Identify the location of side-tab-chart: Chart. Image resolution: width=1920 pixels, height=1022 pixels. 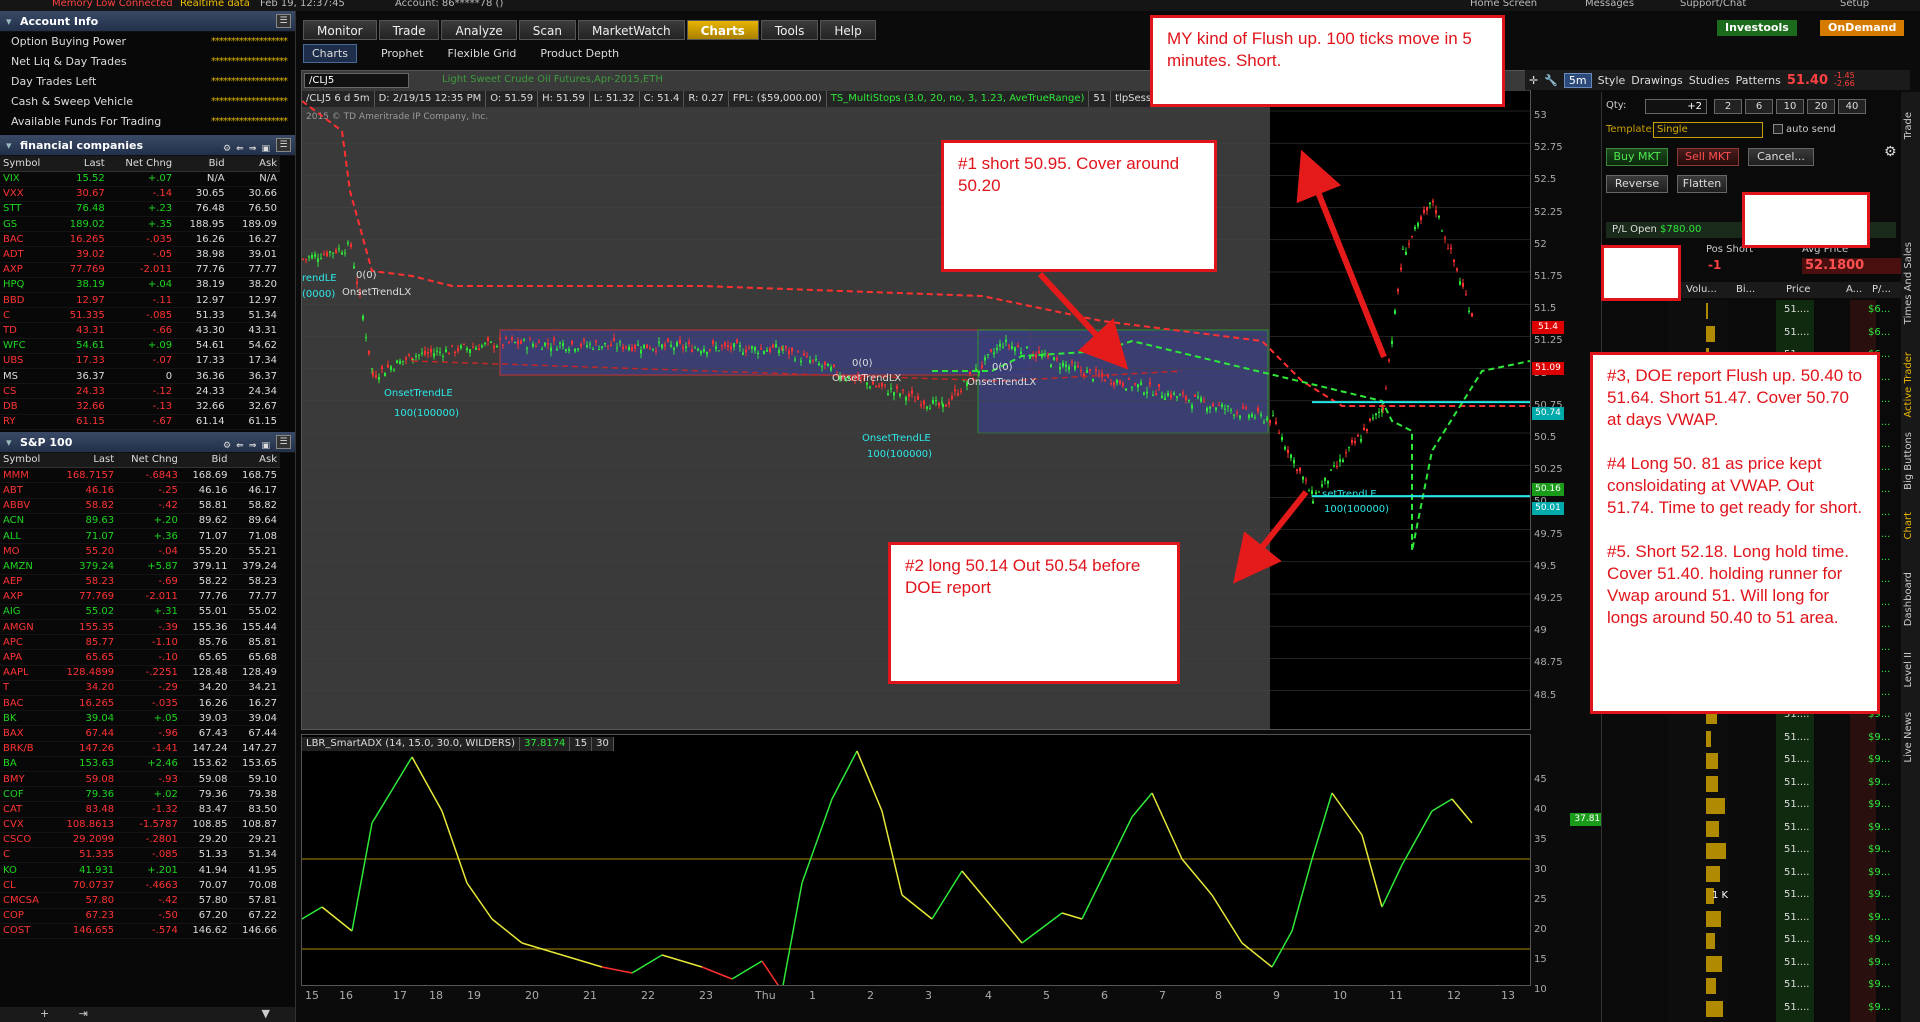
(1908, 525).